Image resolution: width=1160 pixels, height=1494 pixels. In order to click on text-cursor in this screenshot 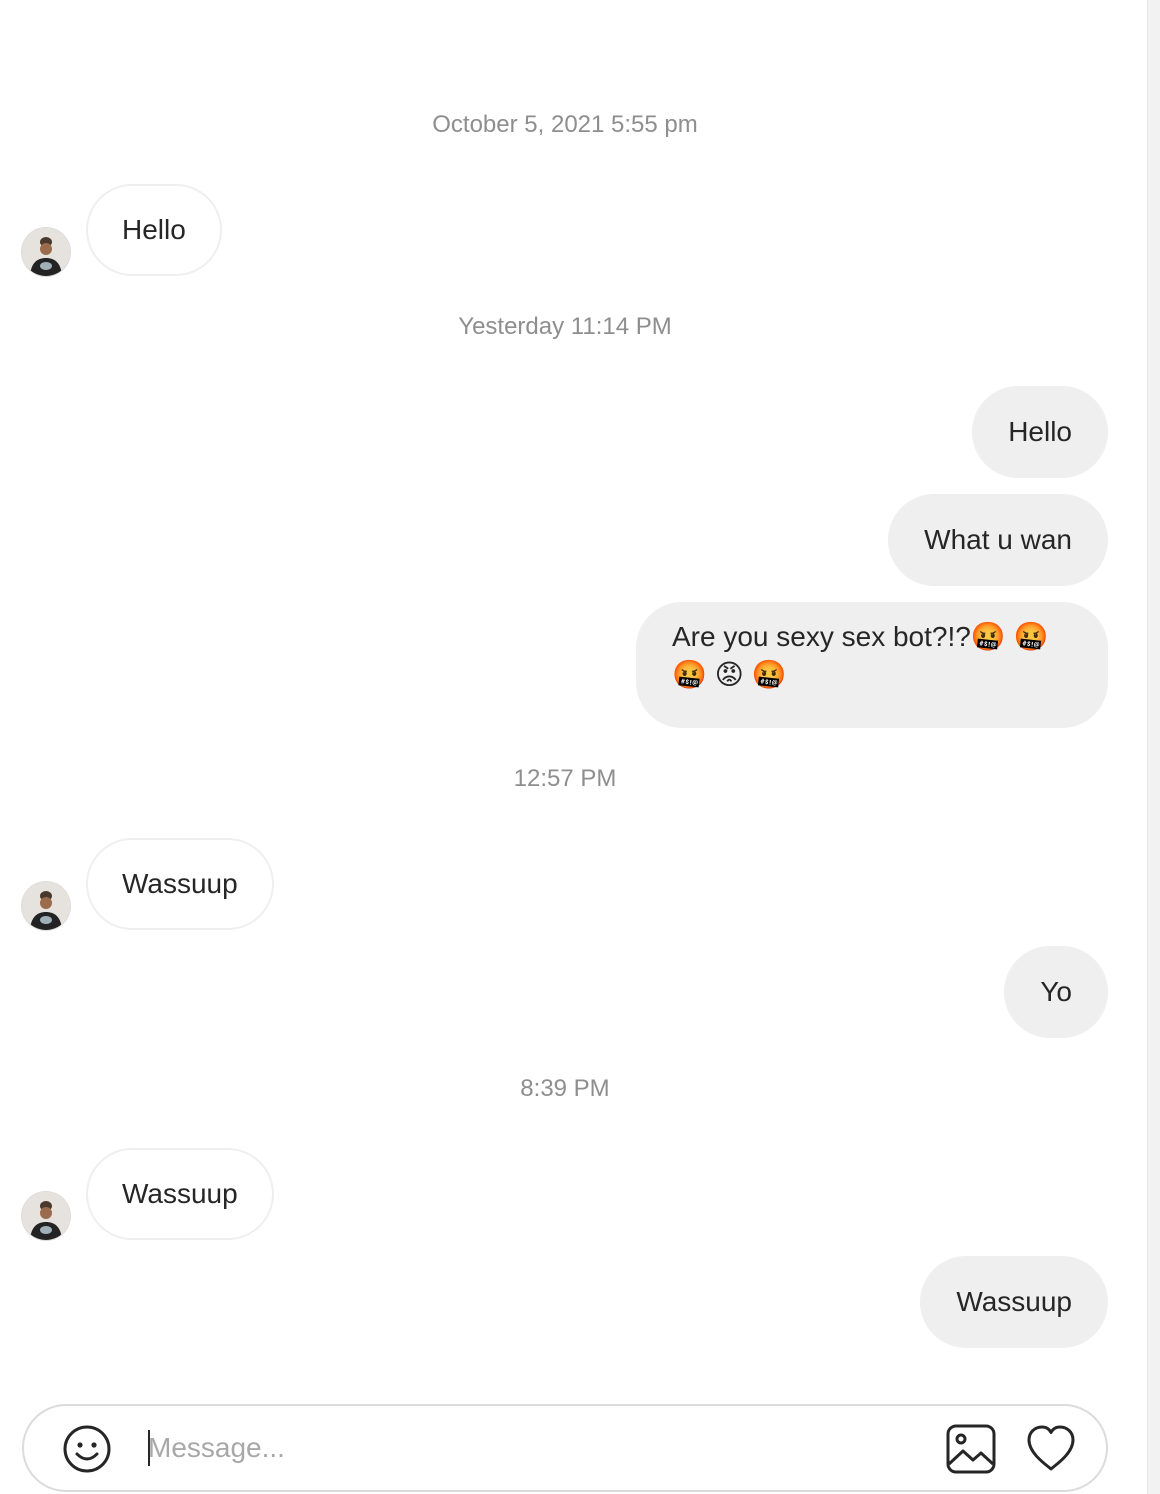, I will do `click(149, 1448)`.